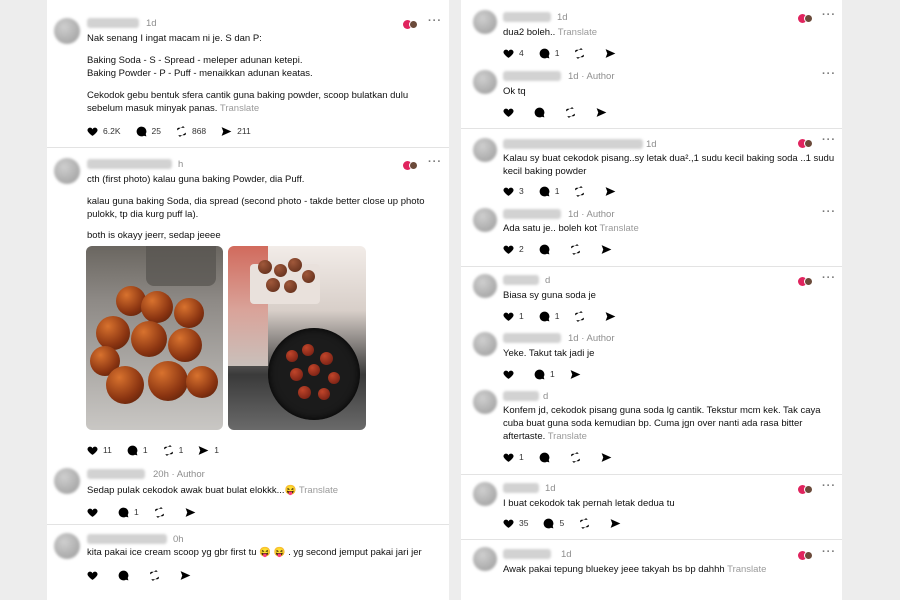 The width and height of the screenshot is (900, 600). I want to click on action-bar: 2, so click(566, 249).